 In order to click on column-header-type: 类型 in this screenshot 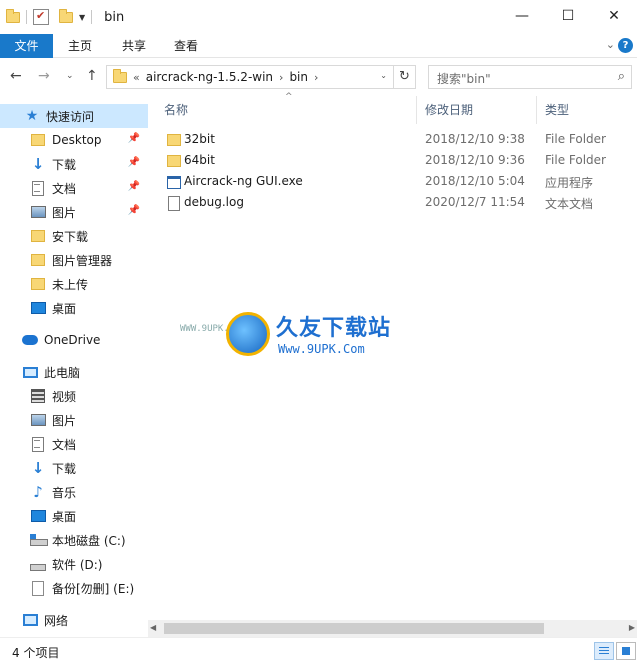, I will do `click(557, 110)`.